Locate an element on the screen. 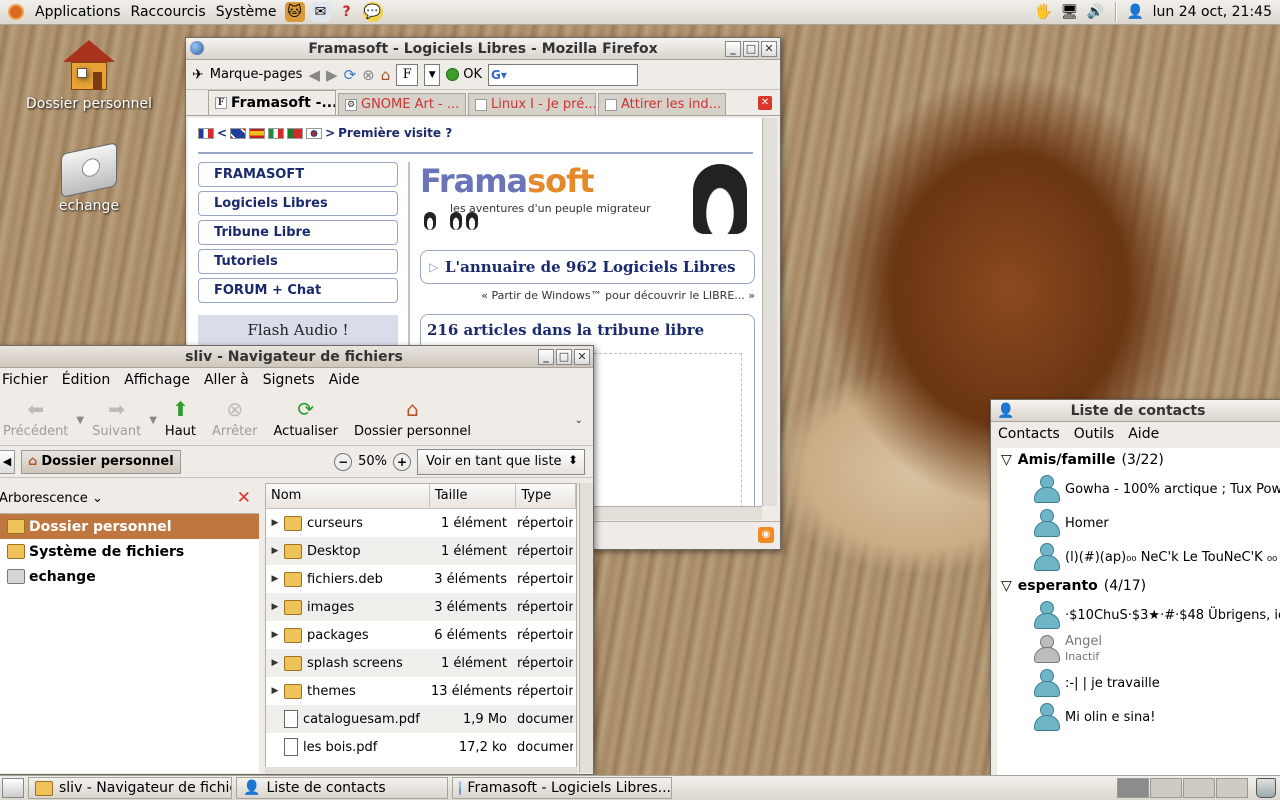  firefox-icon is located at coordinates (197, 48).